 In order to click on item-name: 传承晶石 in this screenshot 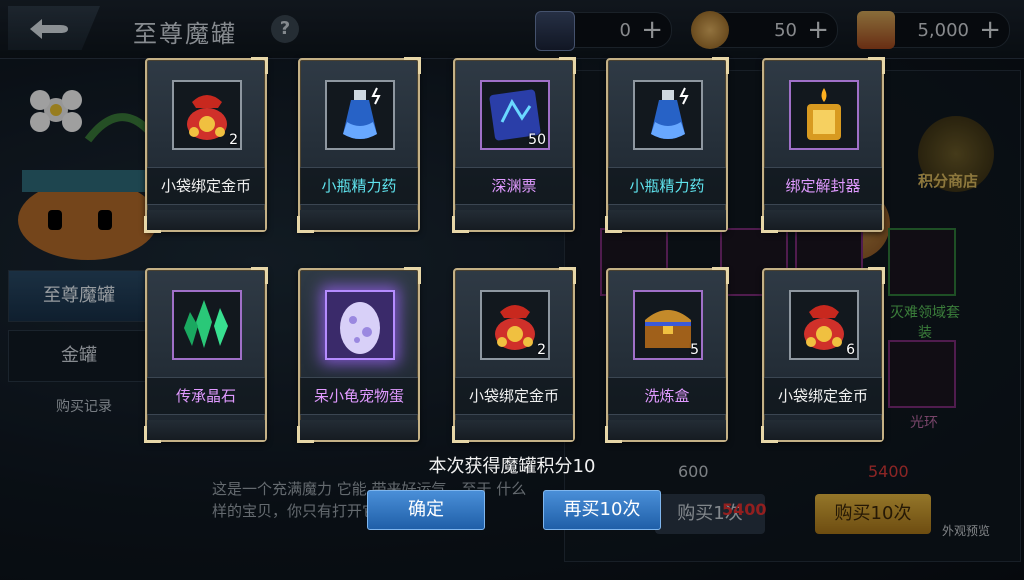, I will do `click(206, 396)`.